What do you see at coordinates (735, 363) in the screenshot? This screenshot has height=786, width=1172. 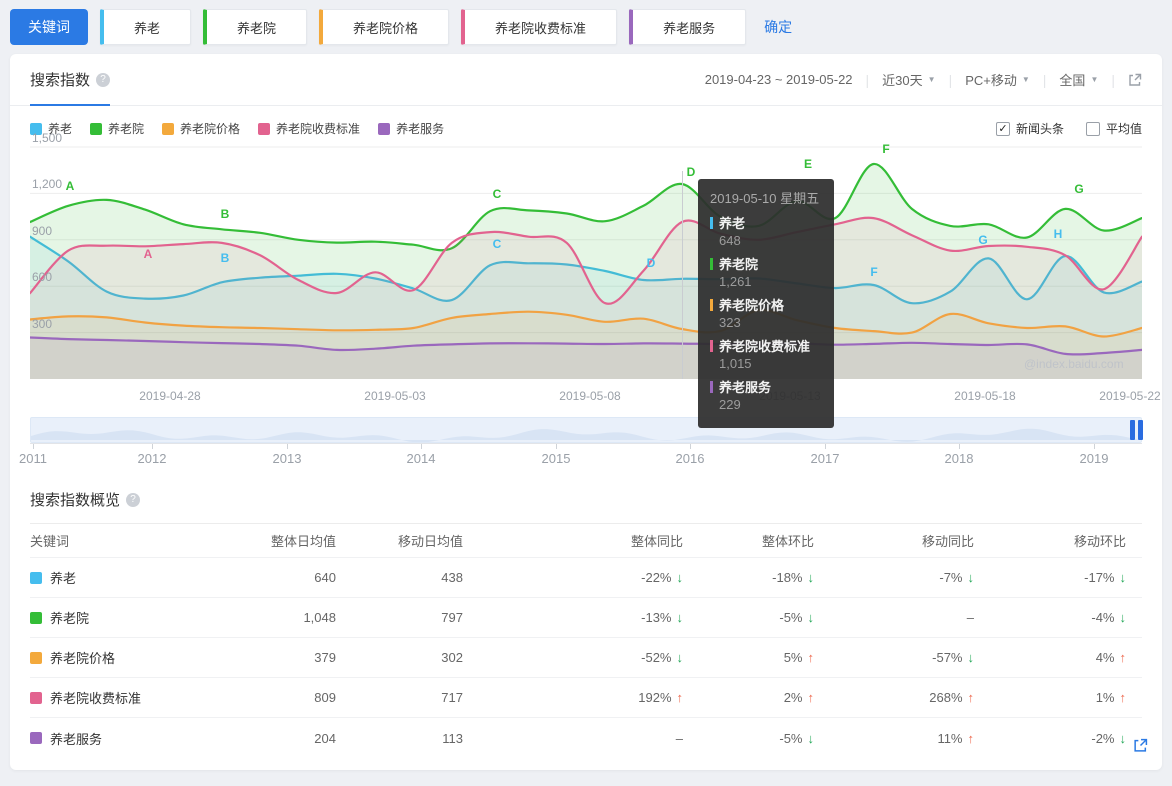 I see `tooltip-series-value: 1,015` at bounding box center [735, 363].